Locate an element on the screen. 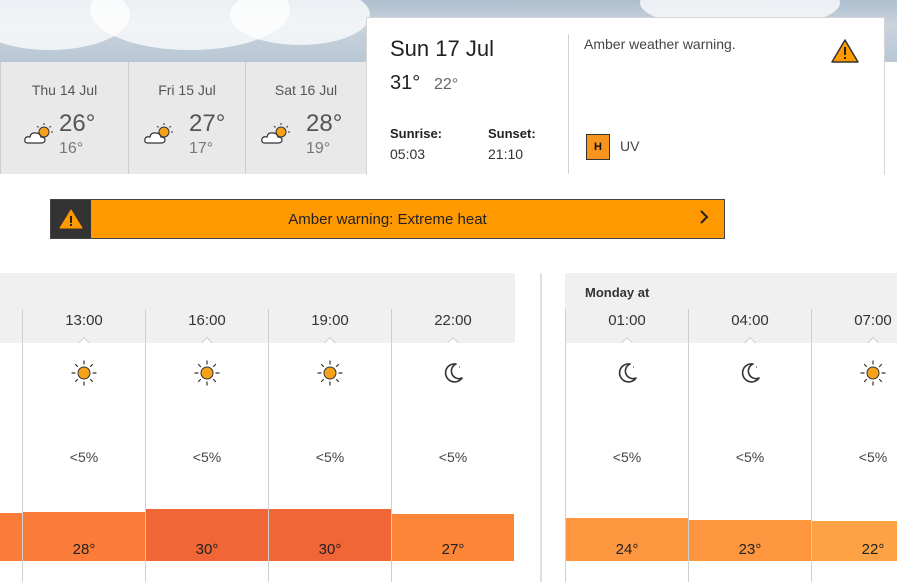  day-tab-date: Fri 15 Jul is located at coordinates (187, 90).